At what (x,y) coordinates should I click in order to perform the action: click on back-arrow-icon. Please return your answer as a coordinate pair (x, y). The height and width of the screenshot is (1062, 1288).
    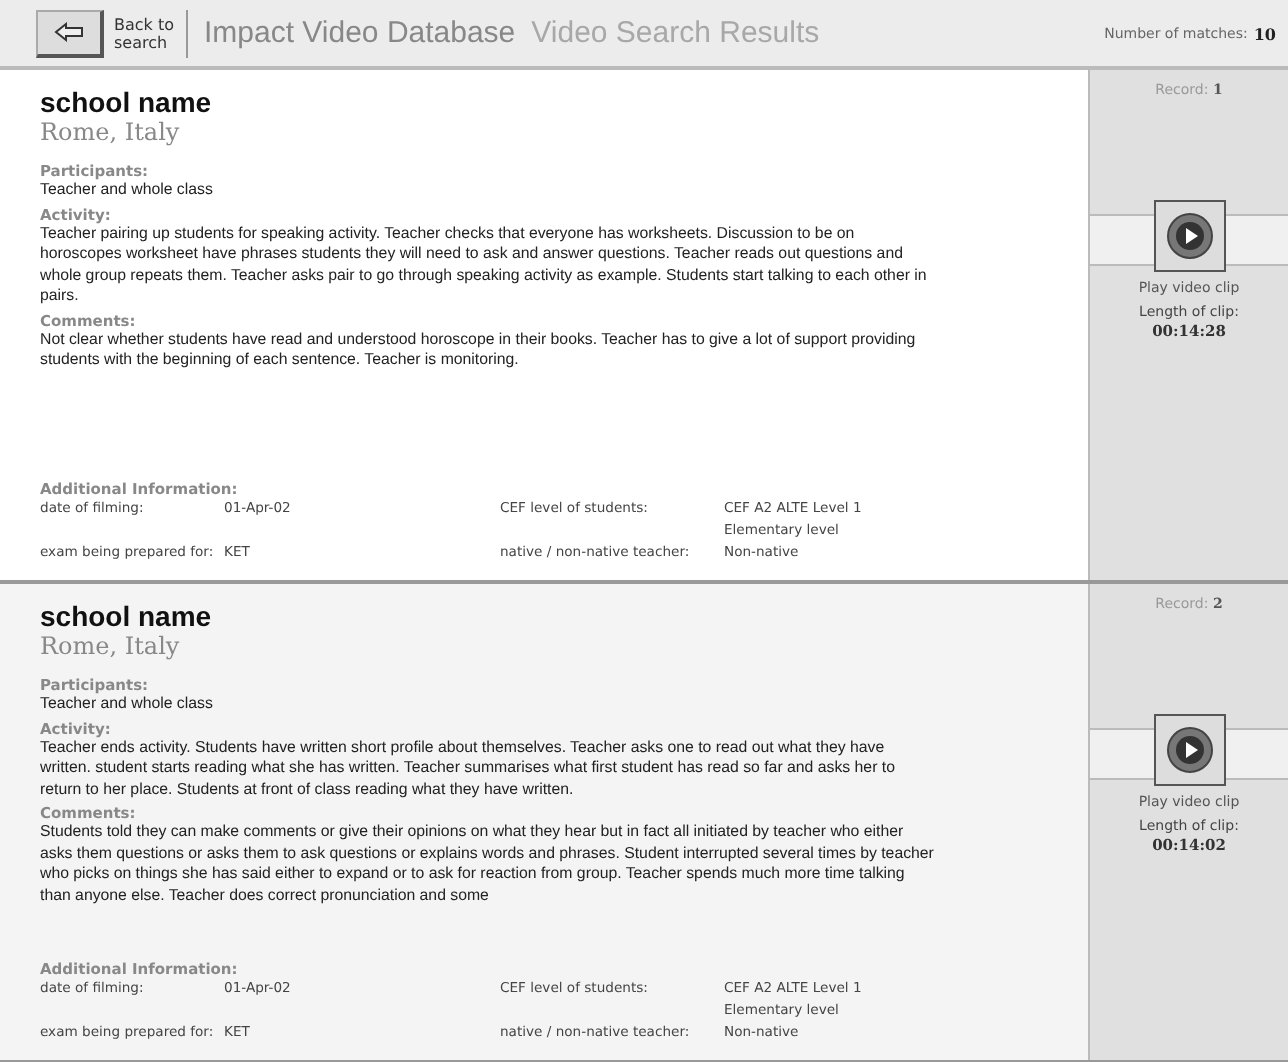
    Looking at the image, I should click on (69, 32).